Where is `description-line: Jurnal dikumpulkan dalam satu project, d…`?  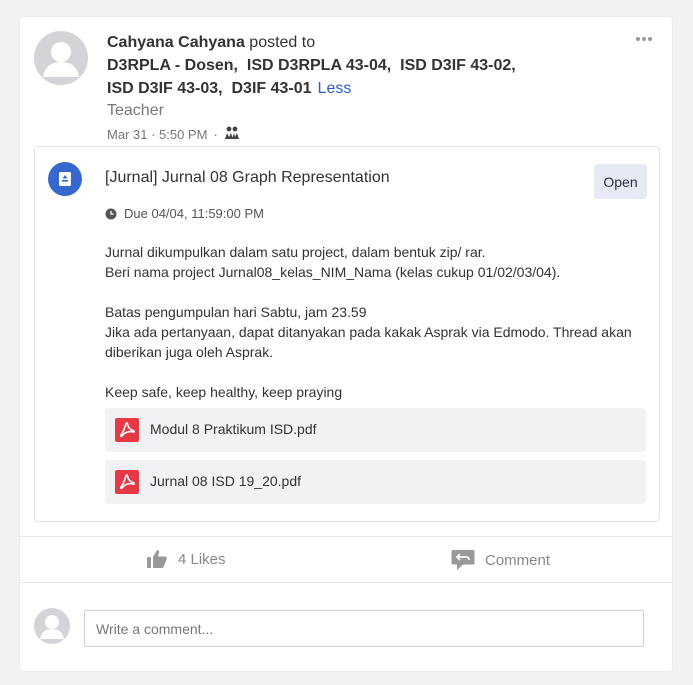
description-line: Jurnal dikumpulkan dalam satu project, d… is located at coordinates (295, 252).